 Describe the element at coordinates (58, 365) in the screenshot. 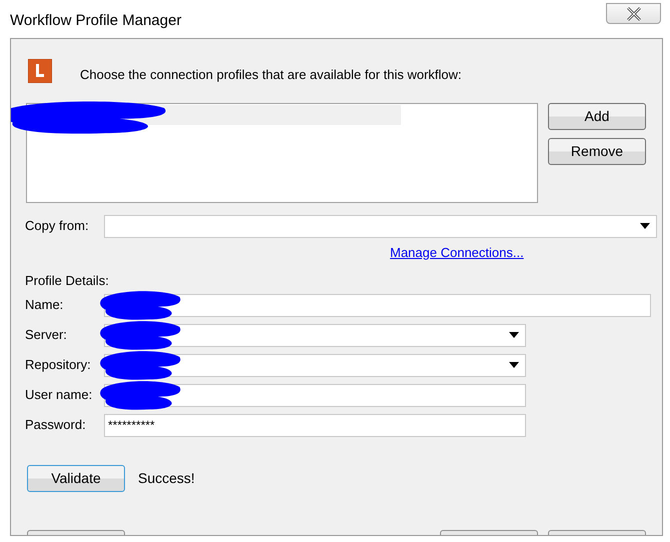

I see `field-label: Repository:` at that location.